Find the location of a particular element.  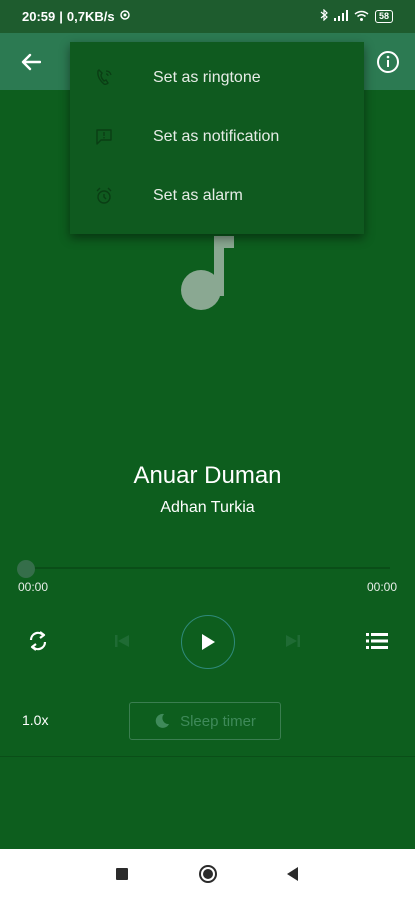

time-current: 00:00 is located at coordinates (33, 587).